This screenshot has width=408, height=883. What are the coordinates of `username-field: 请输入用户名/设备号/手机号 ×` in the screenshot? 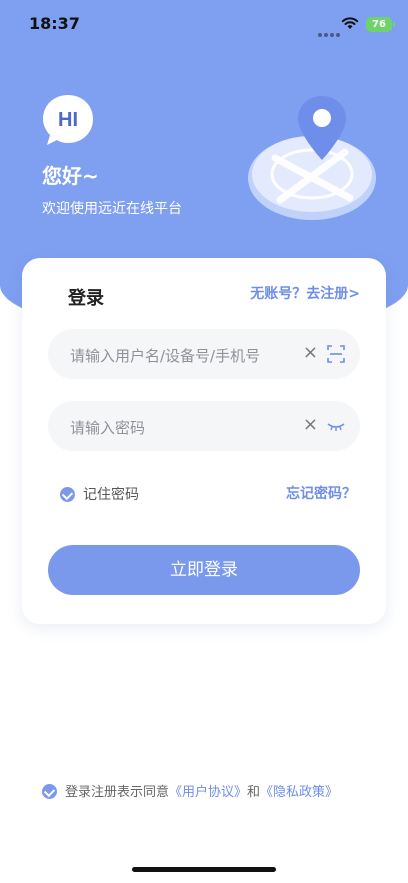 It's located at (204, 354).